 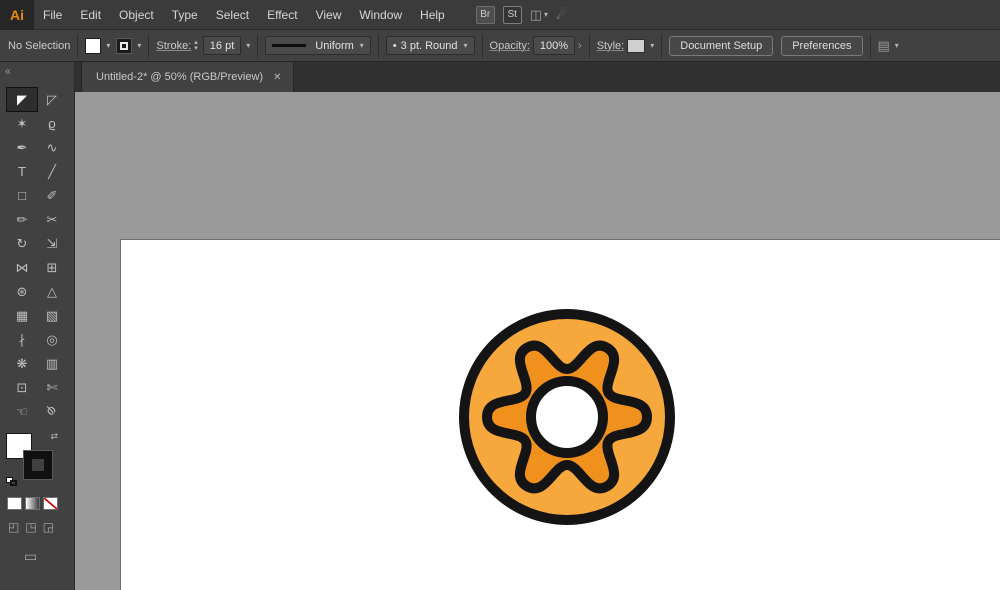 I want to click on stroke-color-control: ▾, so click(x=129, y=45).